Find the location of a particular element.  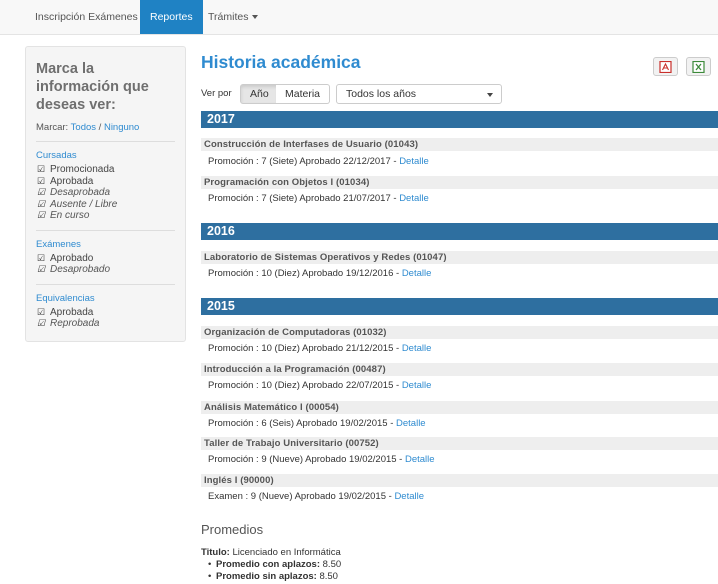

checkbox-desaprobado: ☑ Desaprobado is located at coordinates (105, 270).